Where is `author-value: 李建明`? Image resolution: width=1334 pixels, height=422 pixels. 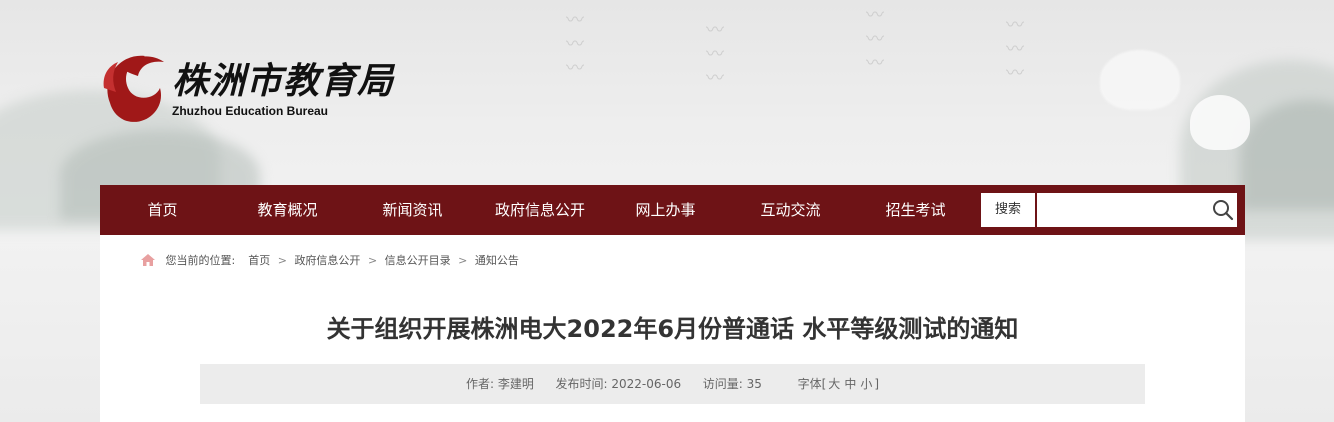 author-value: 李建明 is located at coordinates (515, 384).